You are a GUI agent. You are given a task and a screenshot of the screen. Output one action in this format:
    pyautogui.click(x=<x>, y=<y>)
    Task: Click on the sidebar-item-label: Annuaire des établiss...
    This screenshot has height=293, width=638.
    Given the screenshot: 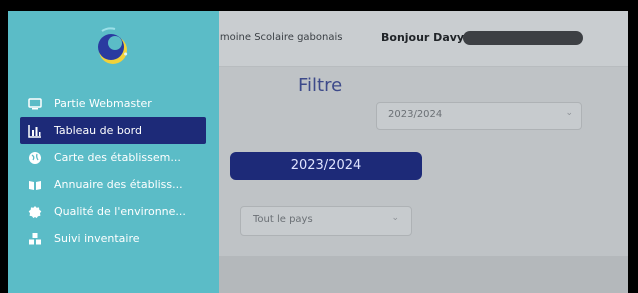 What is the action you would take?
    pyautogui.click(x=118, y=184)
    